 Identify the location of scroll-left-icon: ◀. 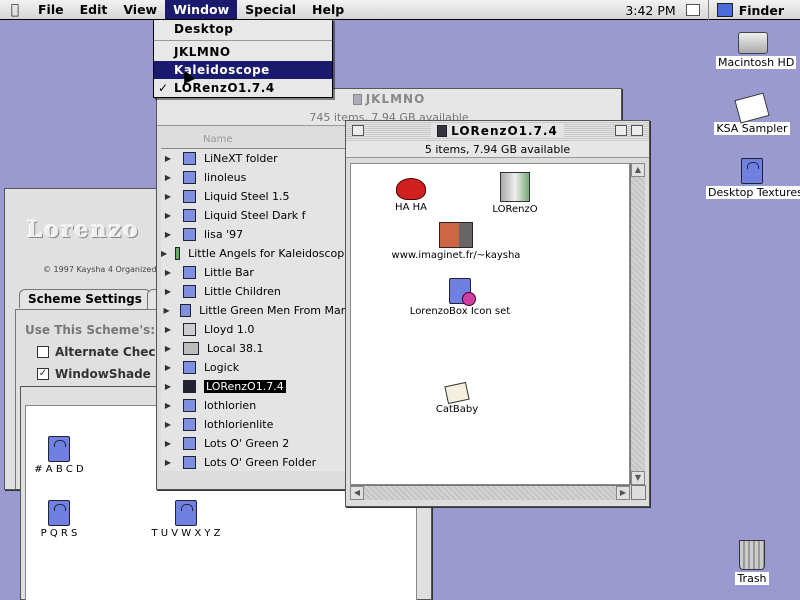
(357, 493).